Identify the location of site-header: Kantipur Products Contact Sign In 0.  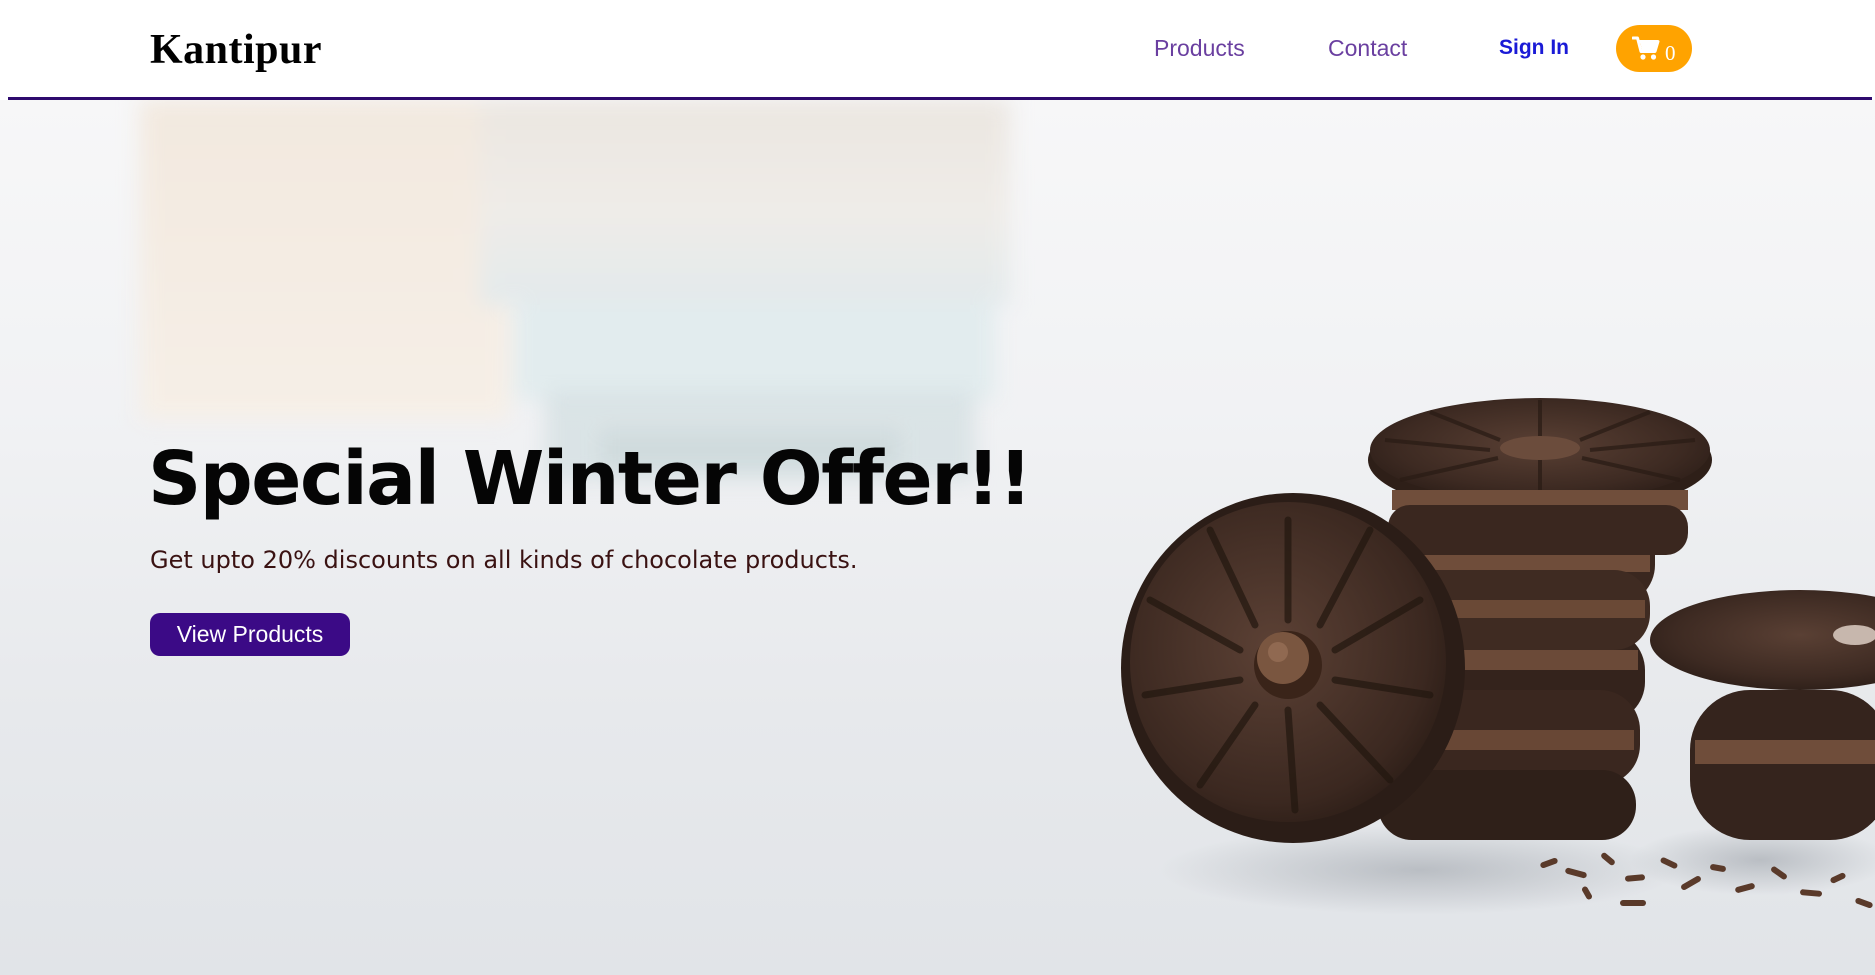
(937, 49).